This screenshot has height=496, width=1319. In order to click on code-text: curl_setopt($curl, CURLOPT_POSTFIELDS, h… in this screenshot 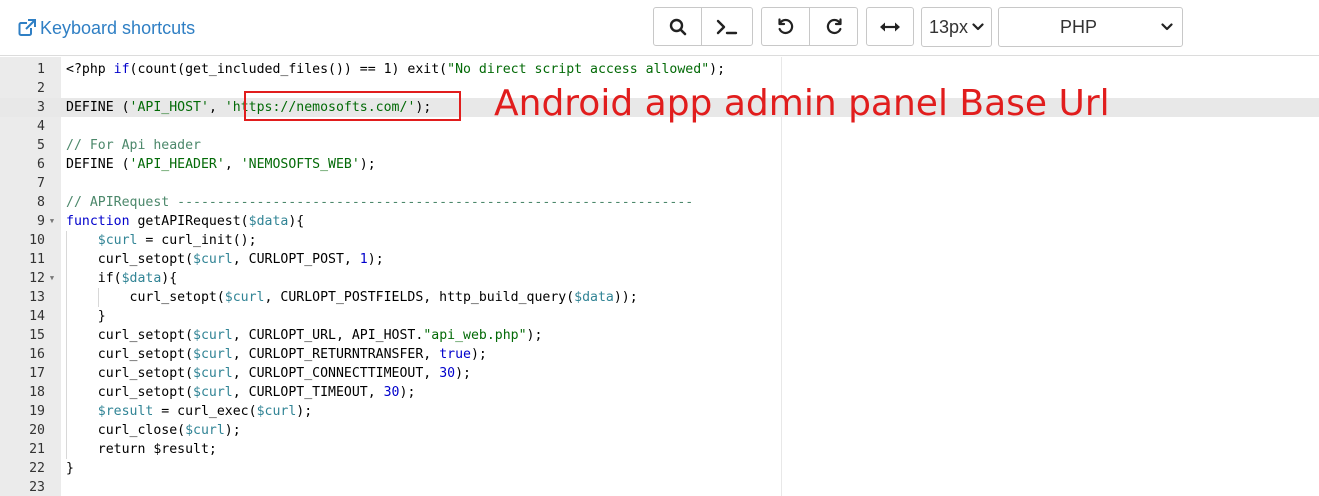, I will do `click(352, 297)`.